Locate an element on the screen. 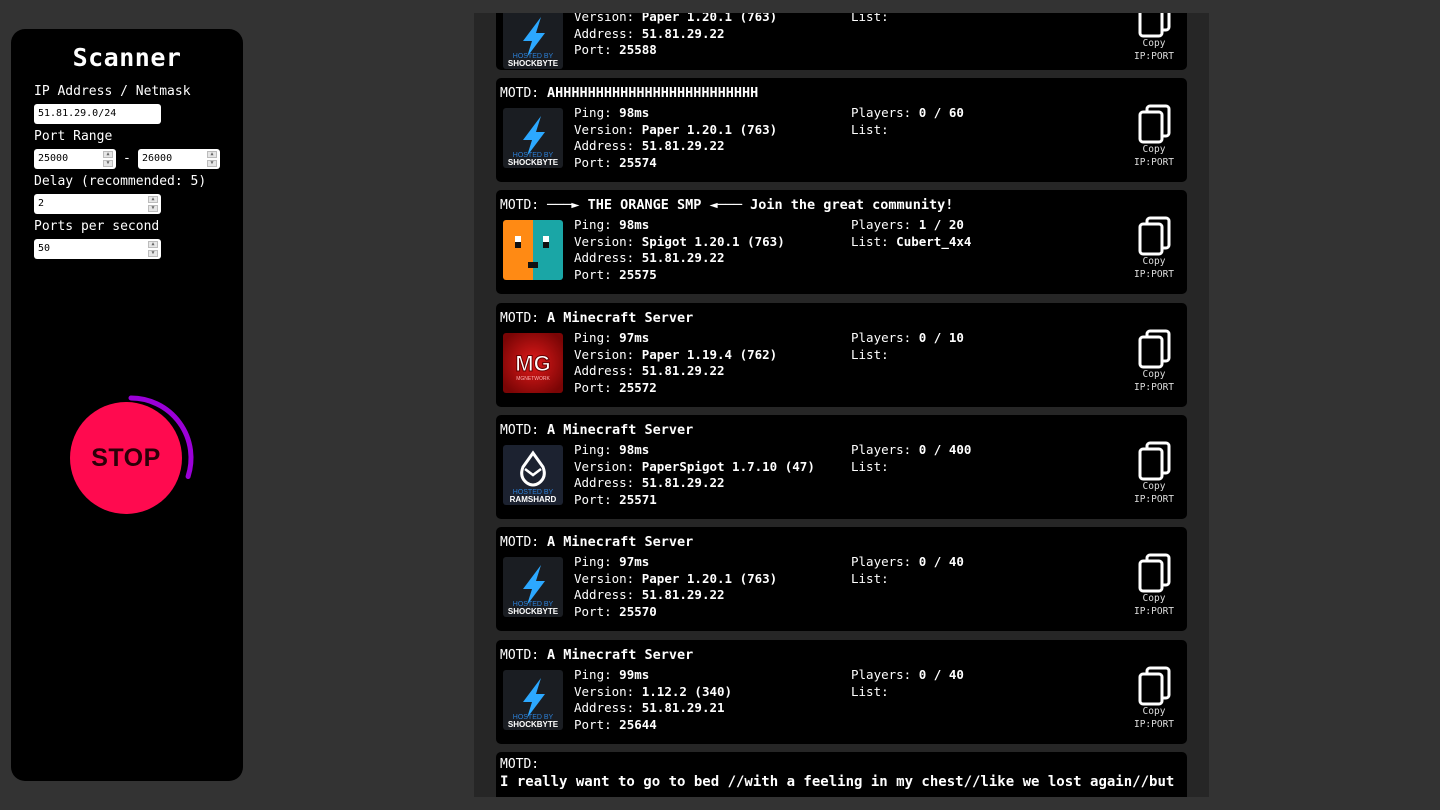 The width and height of the screenshot is (1440, 810). players-row: Players: 1 / 20 is located at coordinates (911, 225).